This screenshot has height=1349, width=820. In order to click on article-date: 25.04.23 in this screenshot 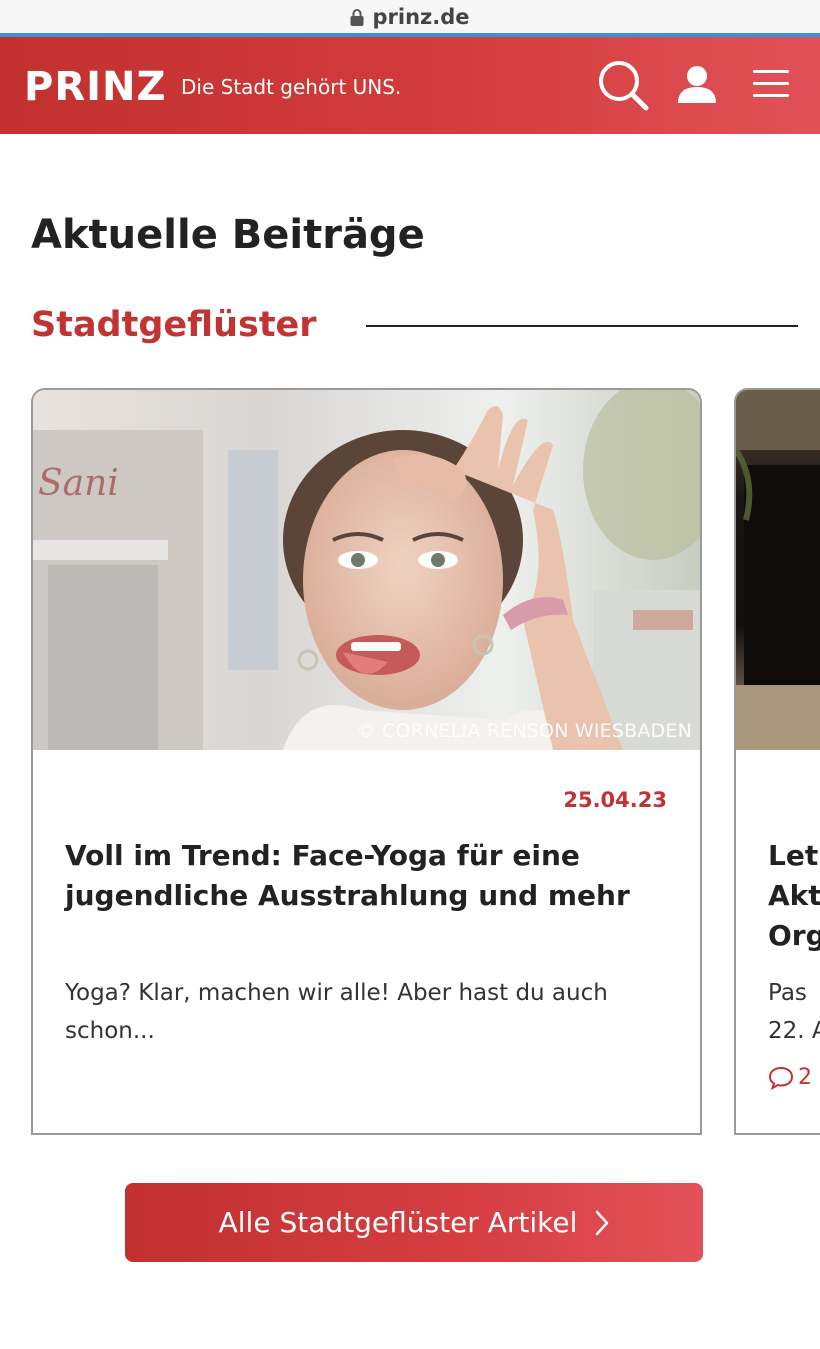, I will do `click(615, 800)`.